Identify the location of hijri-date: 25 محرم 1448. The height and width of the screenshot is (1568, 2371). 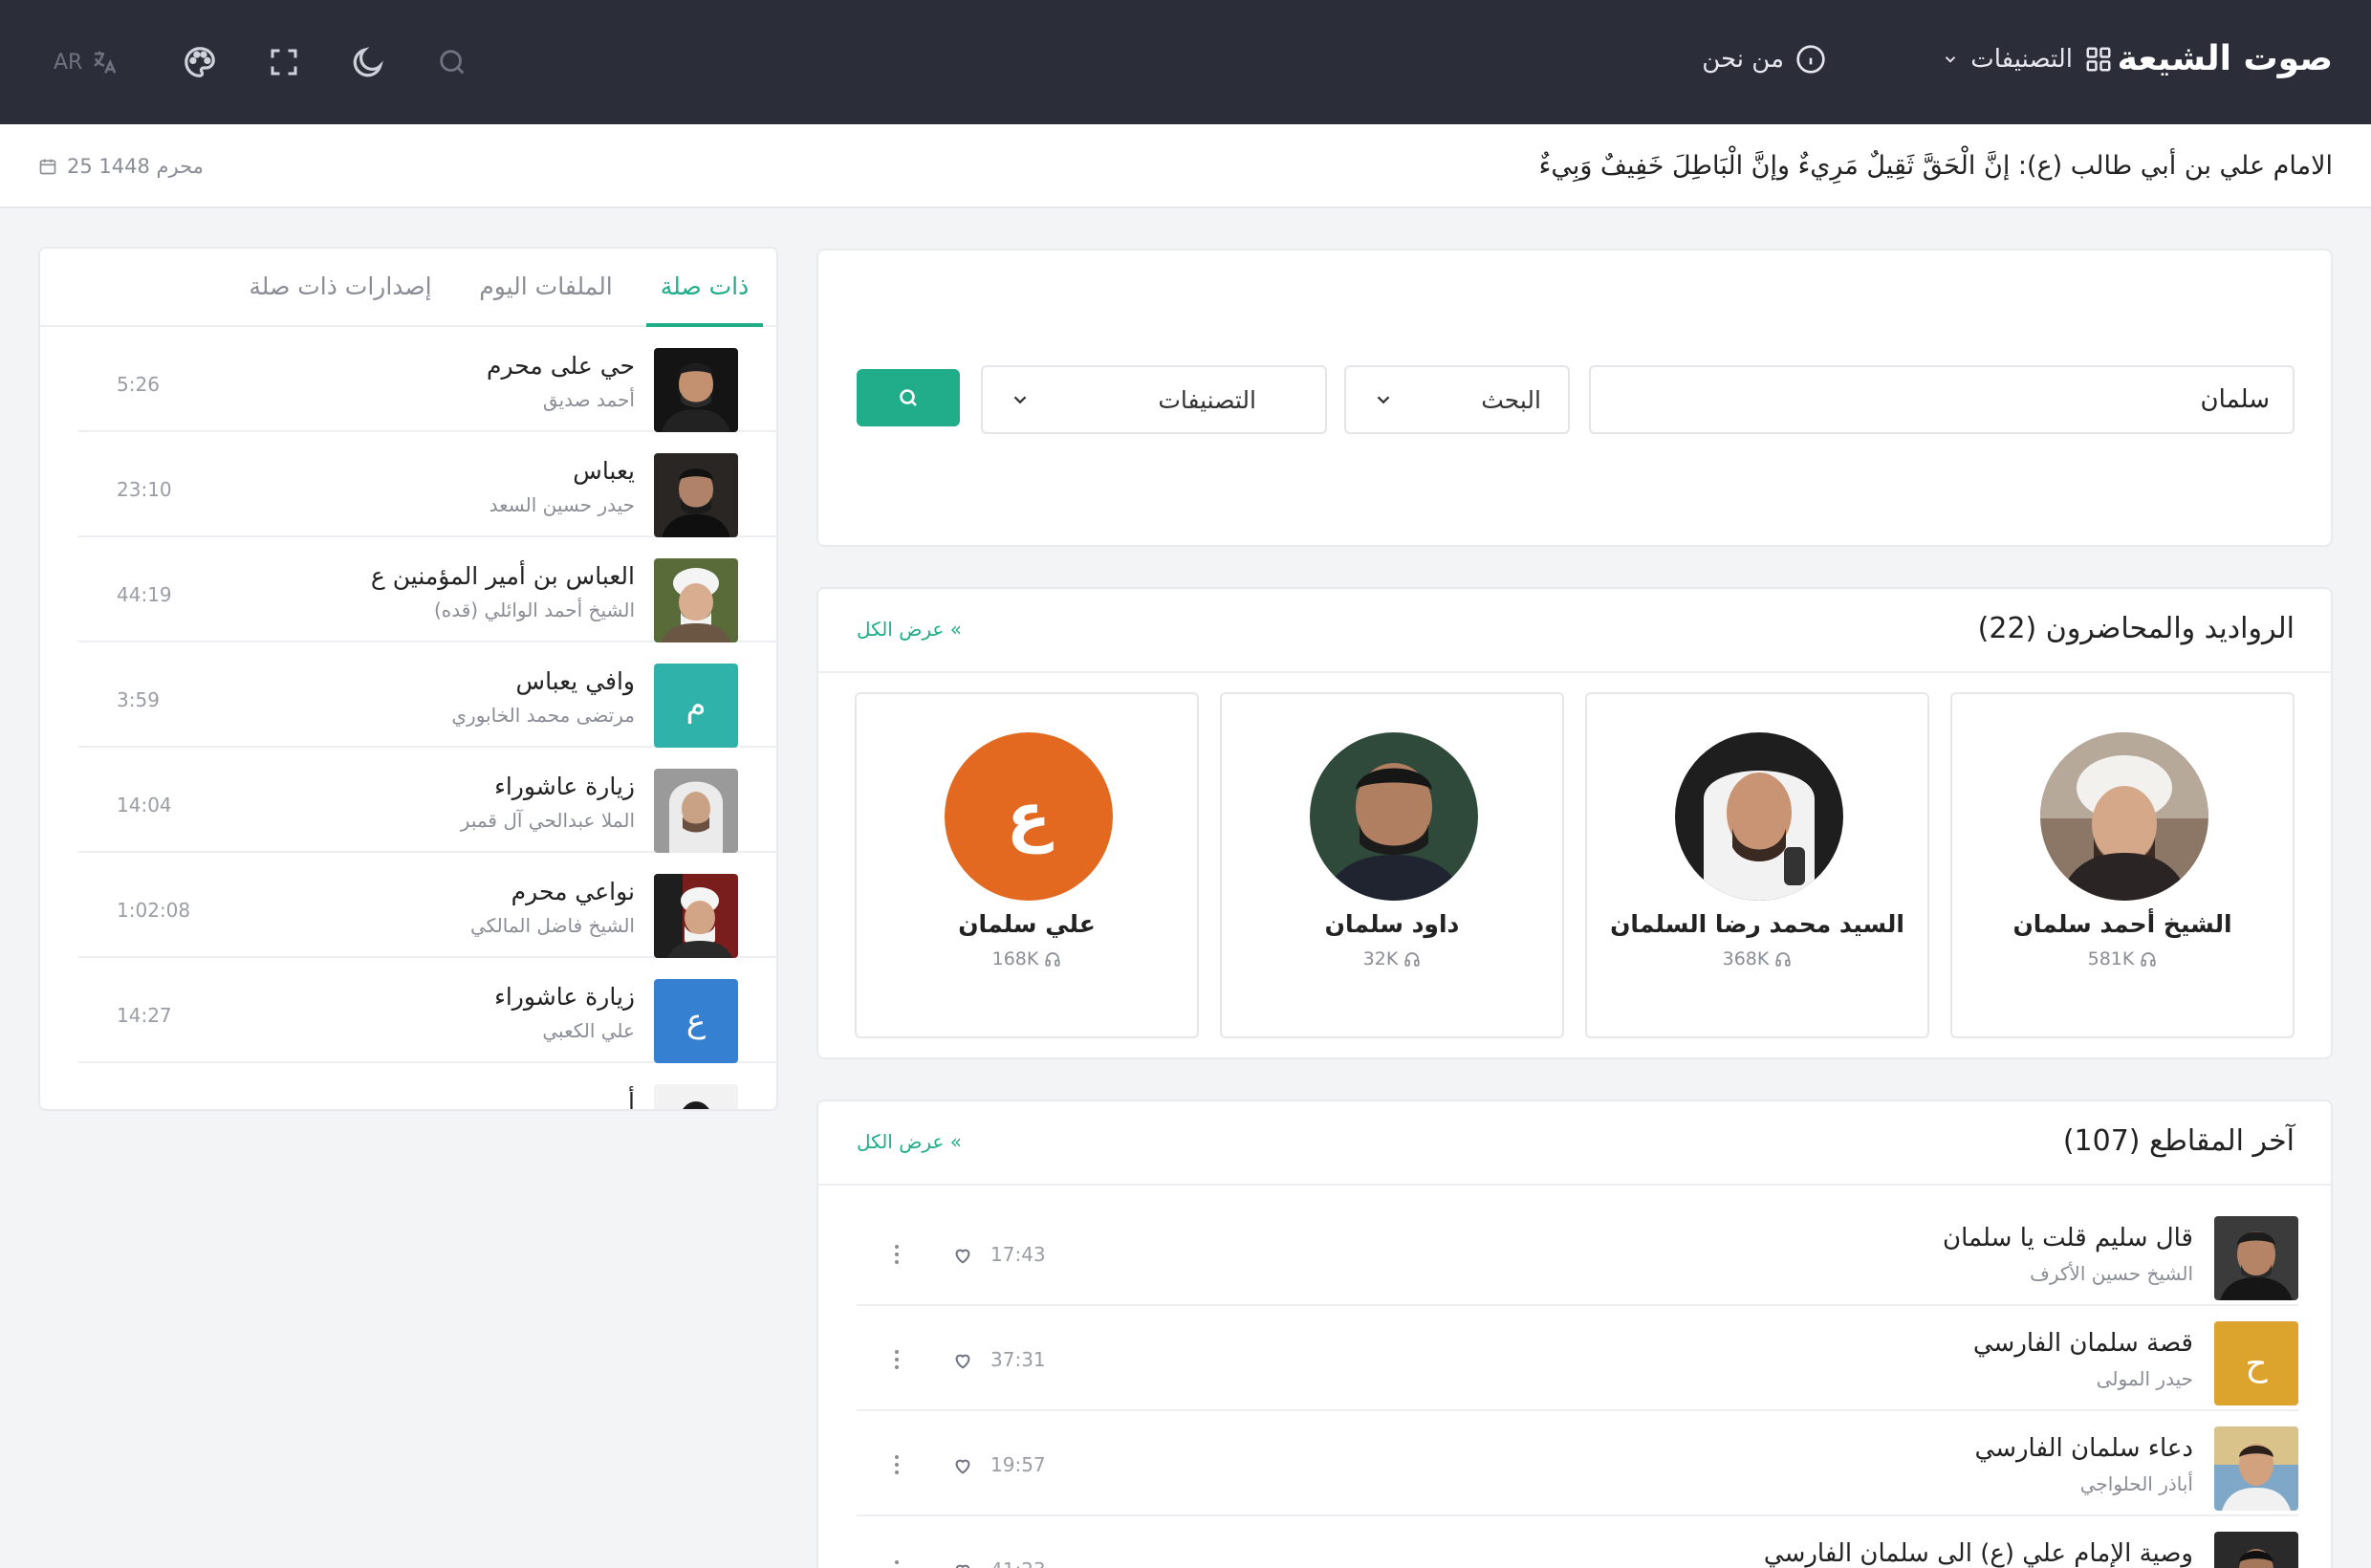
(121, 166).